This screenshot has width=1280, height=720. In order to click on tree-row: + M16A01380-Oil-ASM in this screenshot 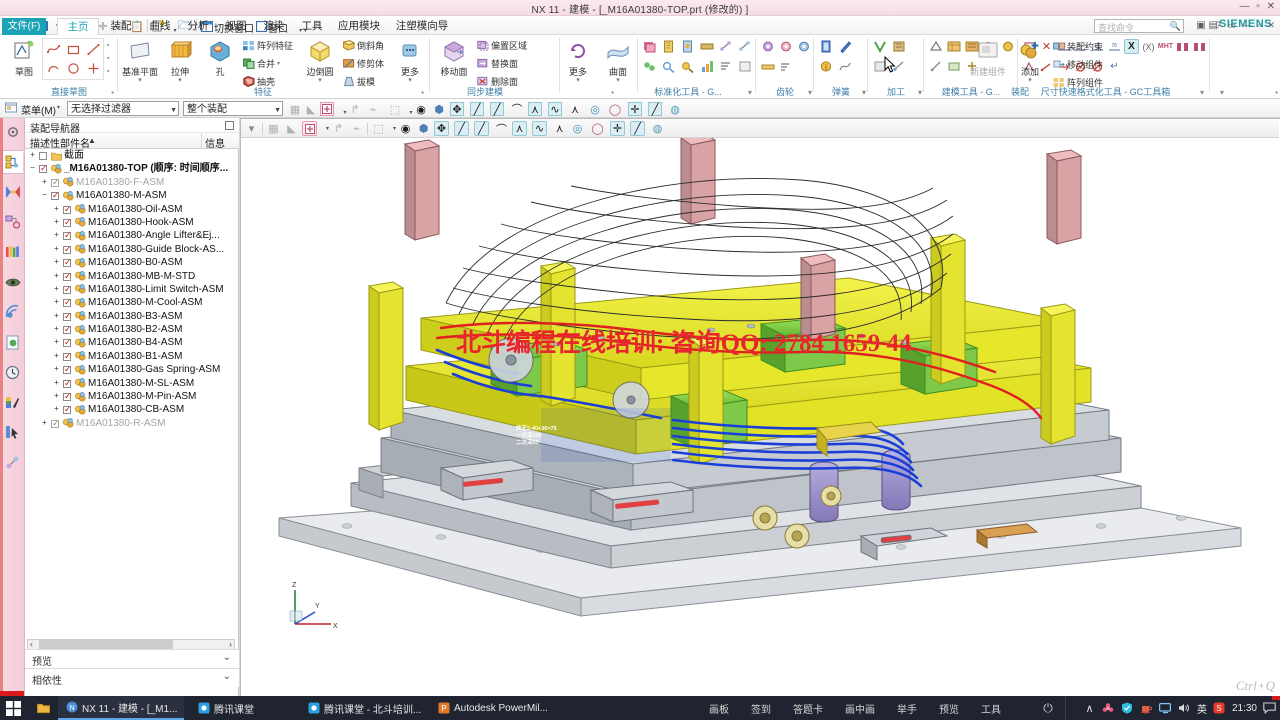, I will do `click(132, 209)`.